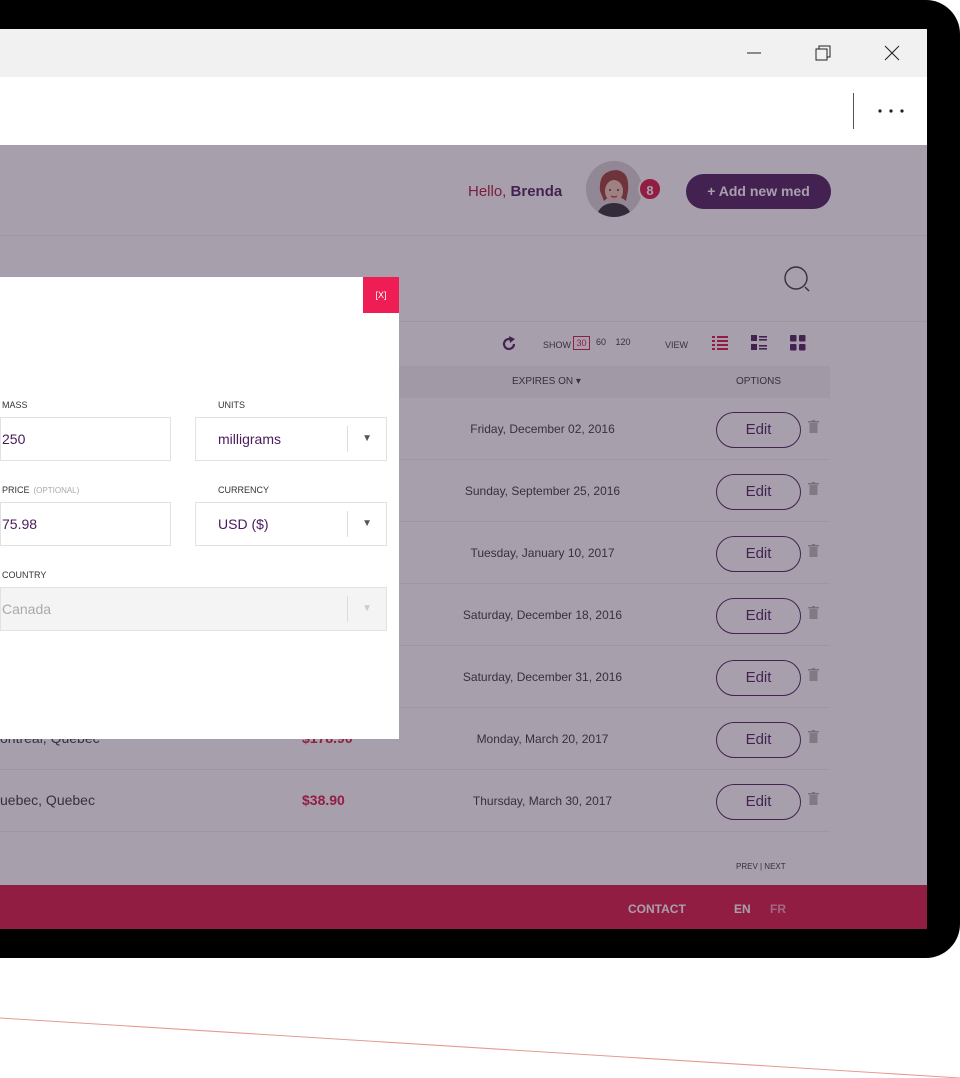 This screenshot has width=960, height=1078. What do you see at coordinates (291, 439) in the screenshot?
I see `units-select: milligrams ▼` at bounding box center [291, 439].